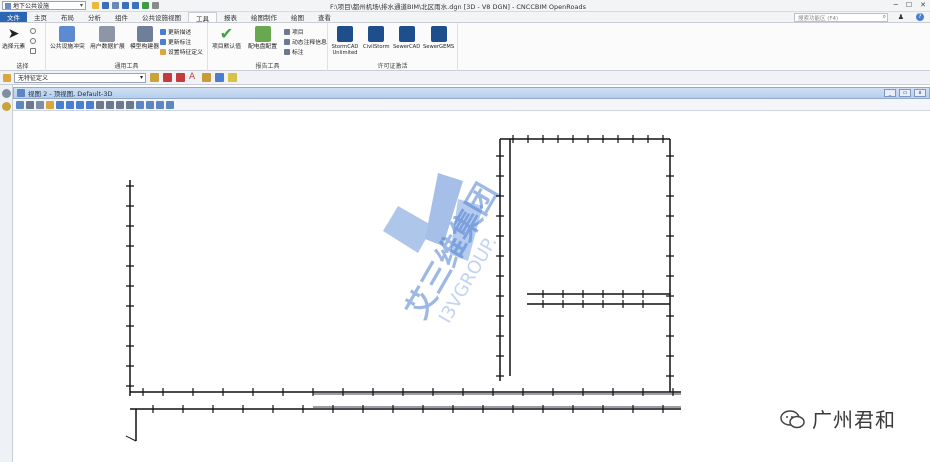 The width and height of the screenshot is (930, 464). What do you see at coordinates (345, 34) in the screenshot?
I see `stormcad-icon` at bounding box center [345, 34].